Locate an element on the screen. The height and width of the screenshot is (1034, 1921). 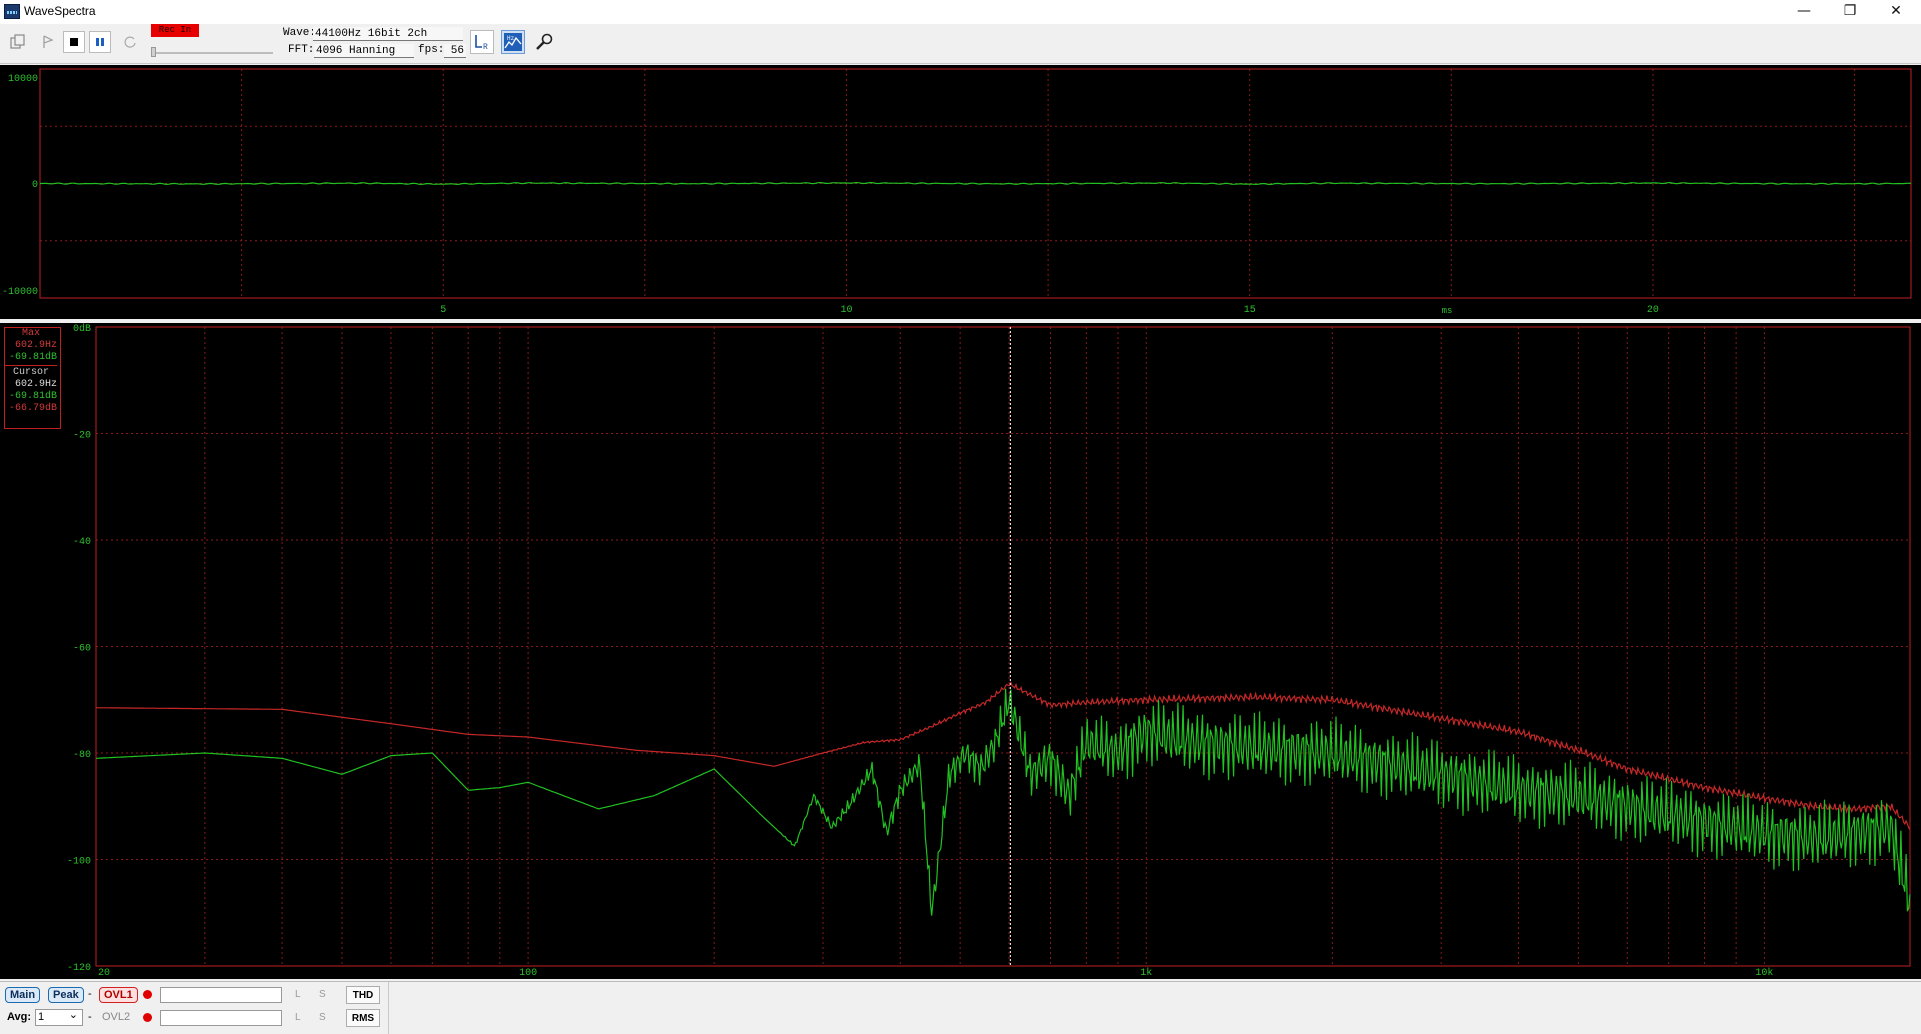
stop-button is located at coordinates (74, 42).